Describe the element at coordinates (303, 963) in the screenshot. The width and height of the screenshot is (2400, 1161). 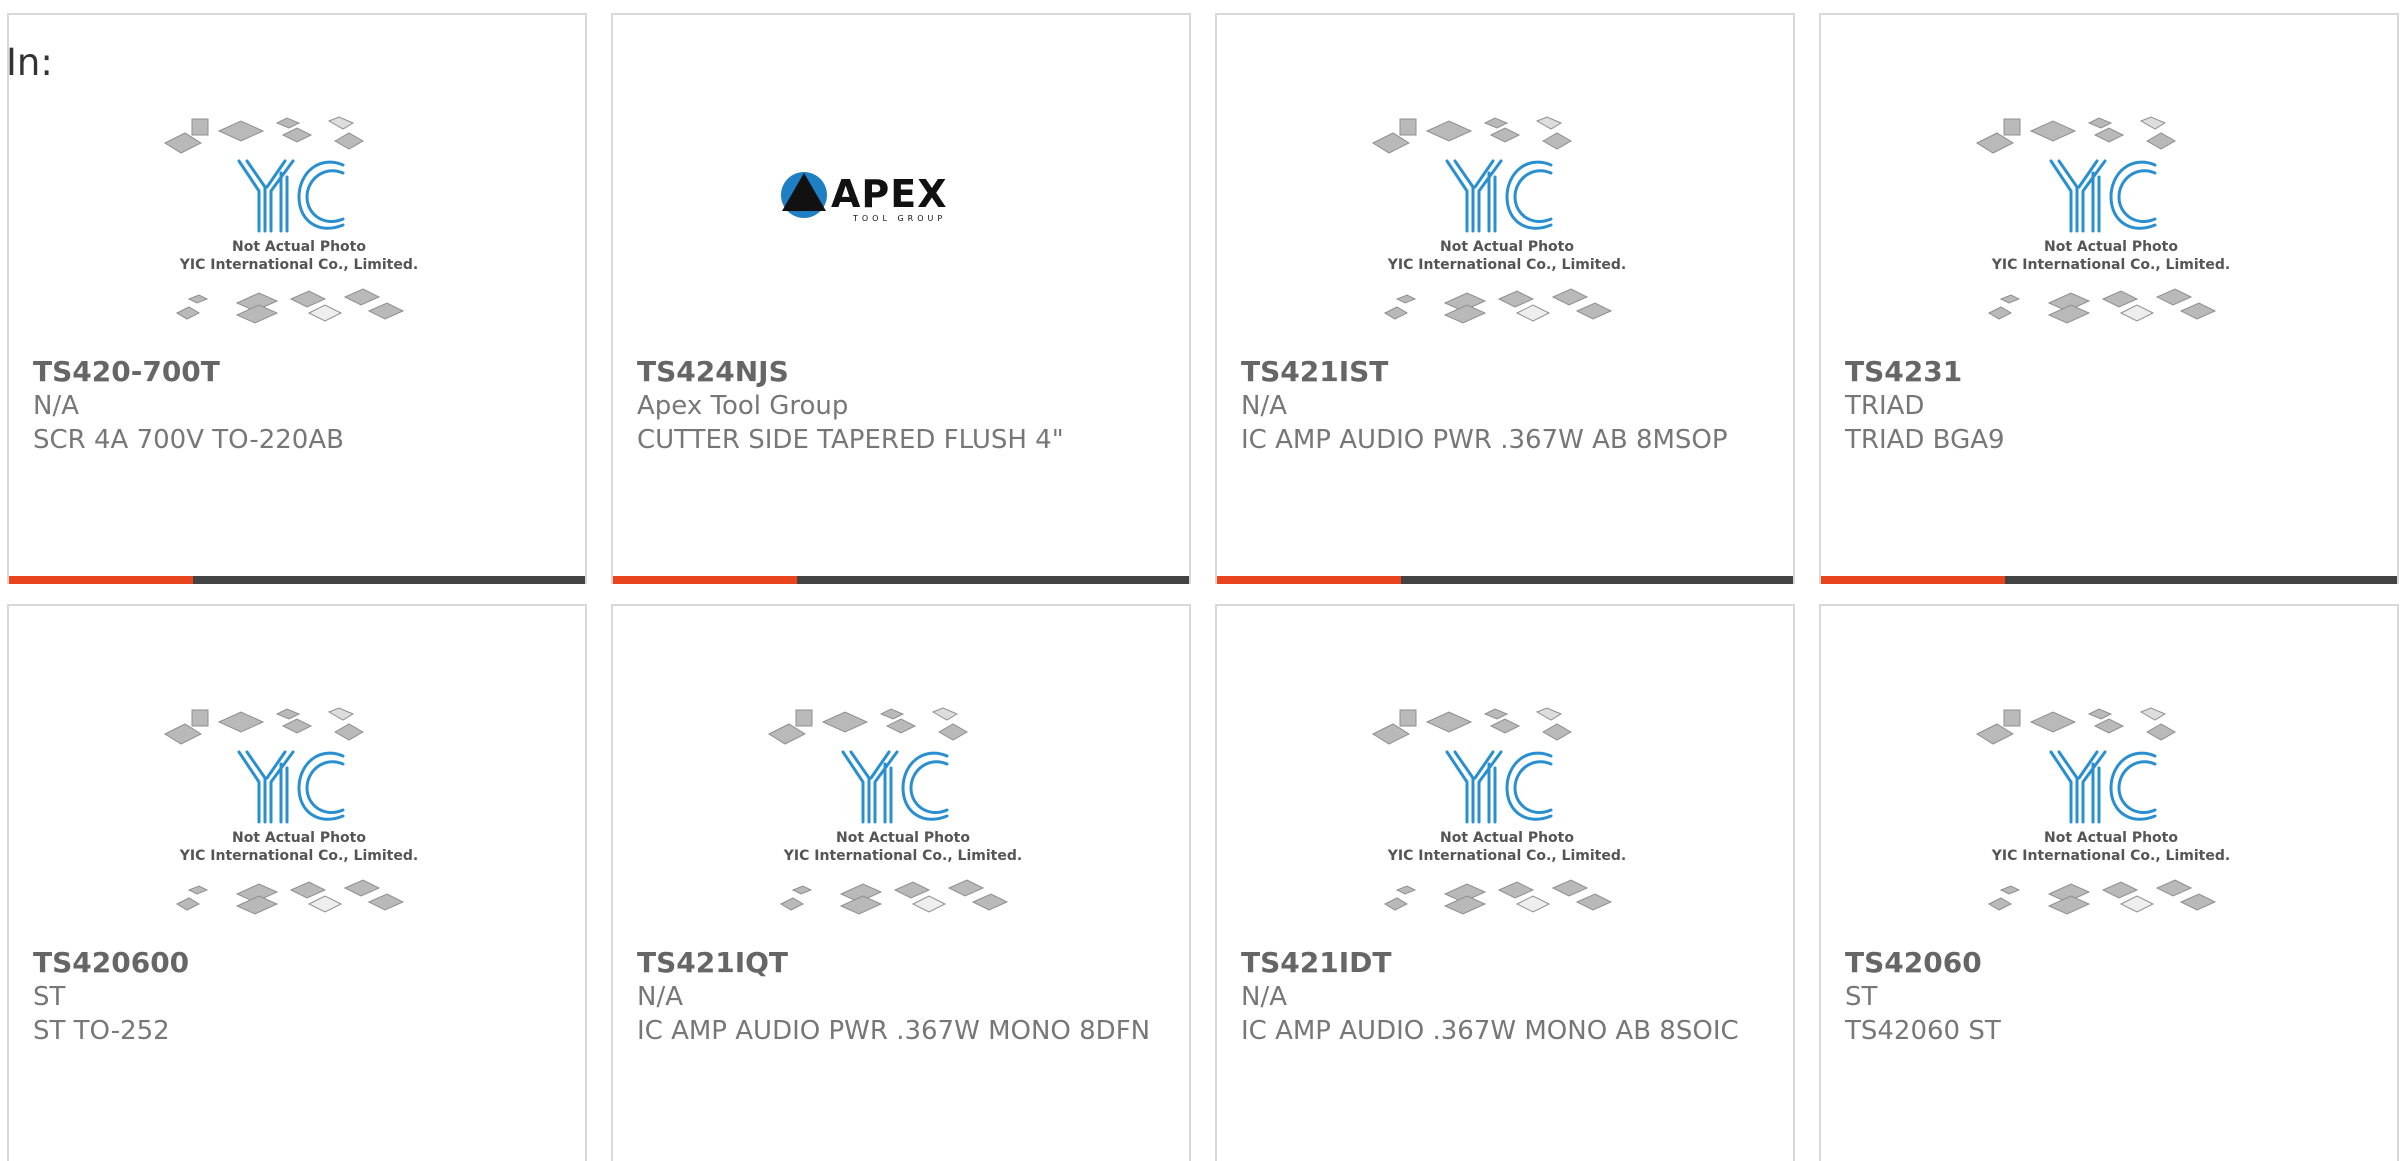
I see `part-number: TS420600` at that location.